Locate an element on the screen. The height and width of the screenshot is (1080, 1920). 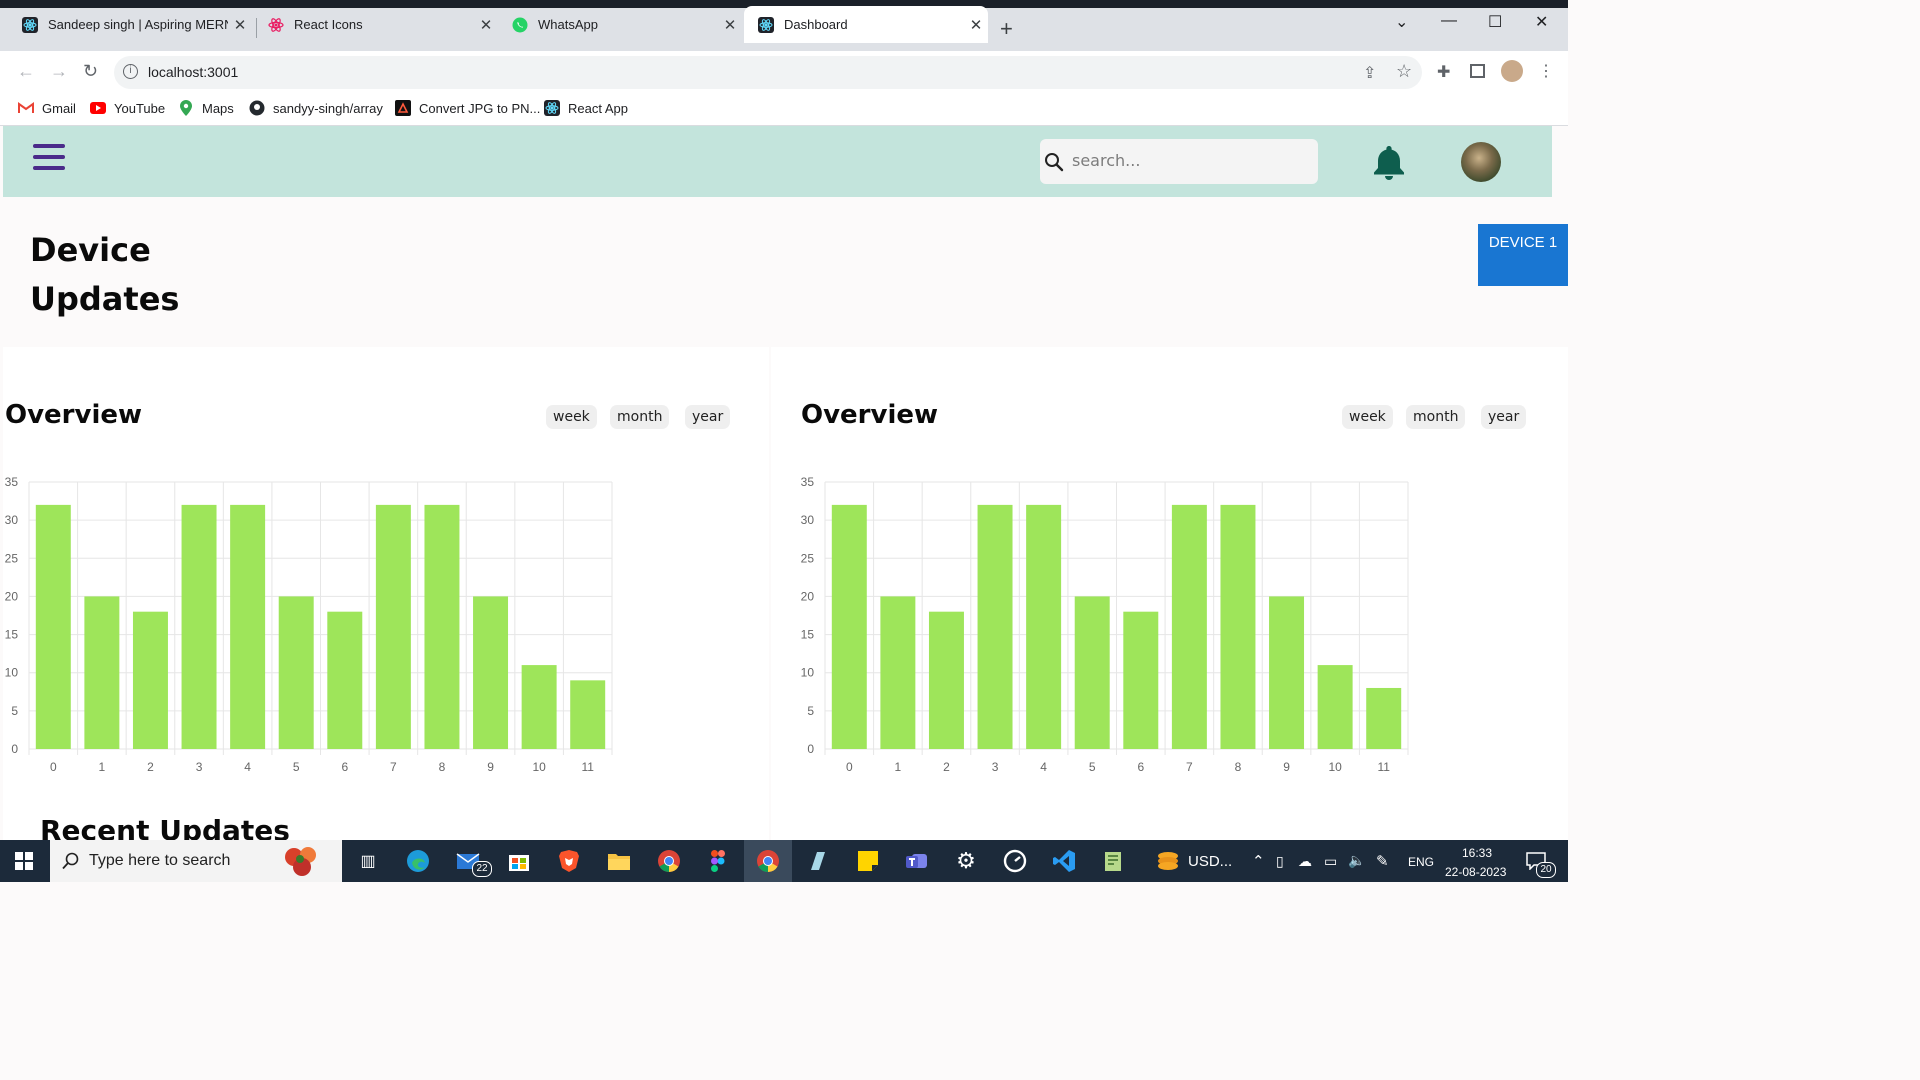
bookmark-label: YouTube is located at coordinates (140, 108).